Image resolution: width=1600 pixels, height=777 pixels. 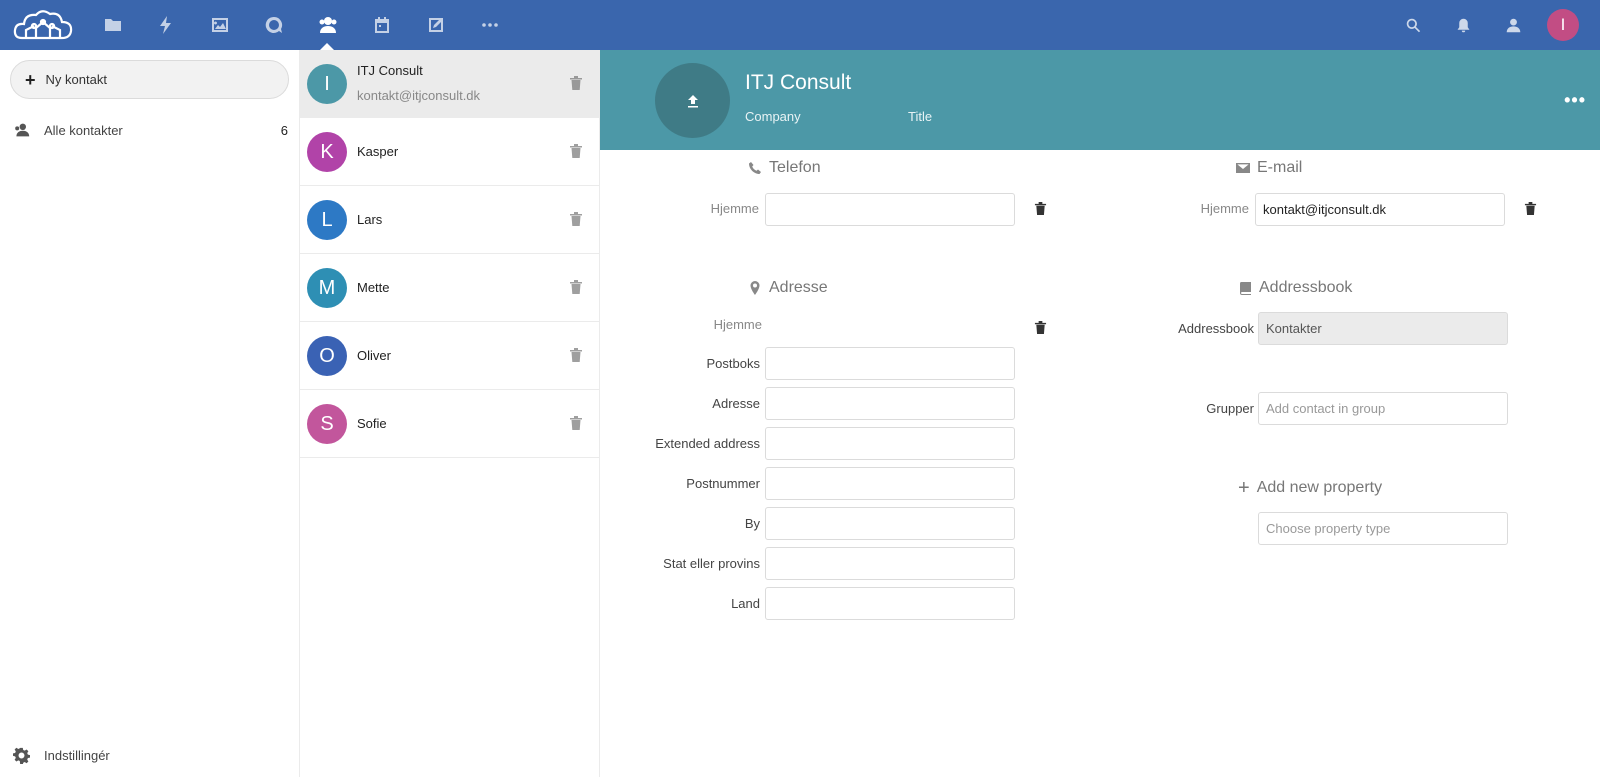 I want to click on contacts-group-icon, so click(x=22, y=130).